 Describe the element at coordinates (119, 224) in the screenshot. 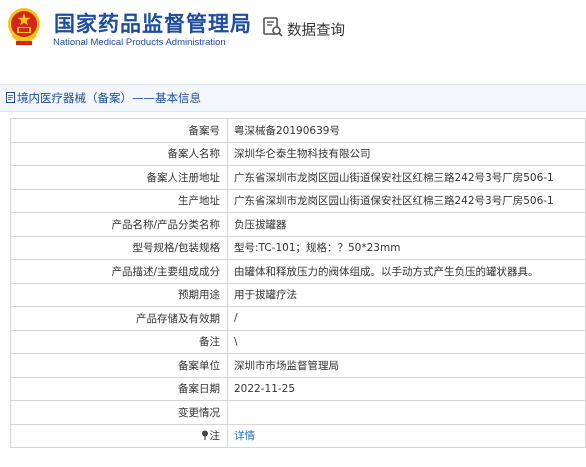

I see `field-label: 产品名称/产品分类名称` at that location.